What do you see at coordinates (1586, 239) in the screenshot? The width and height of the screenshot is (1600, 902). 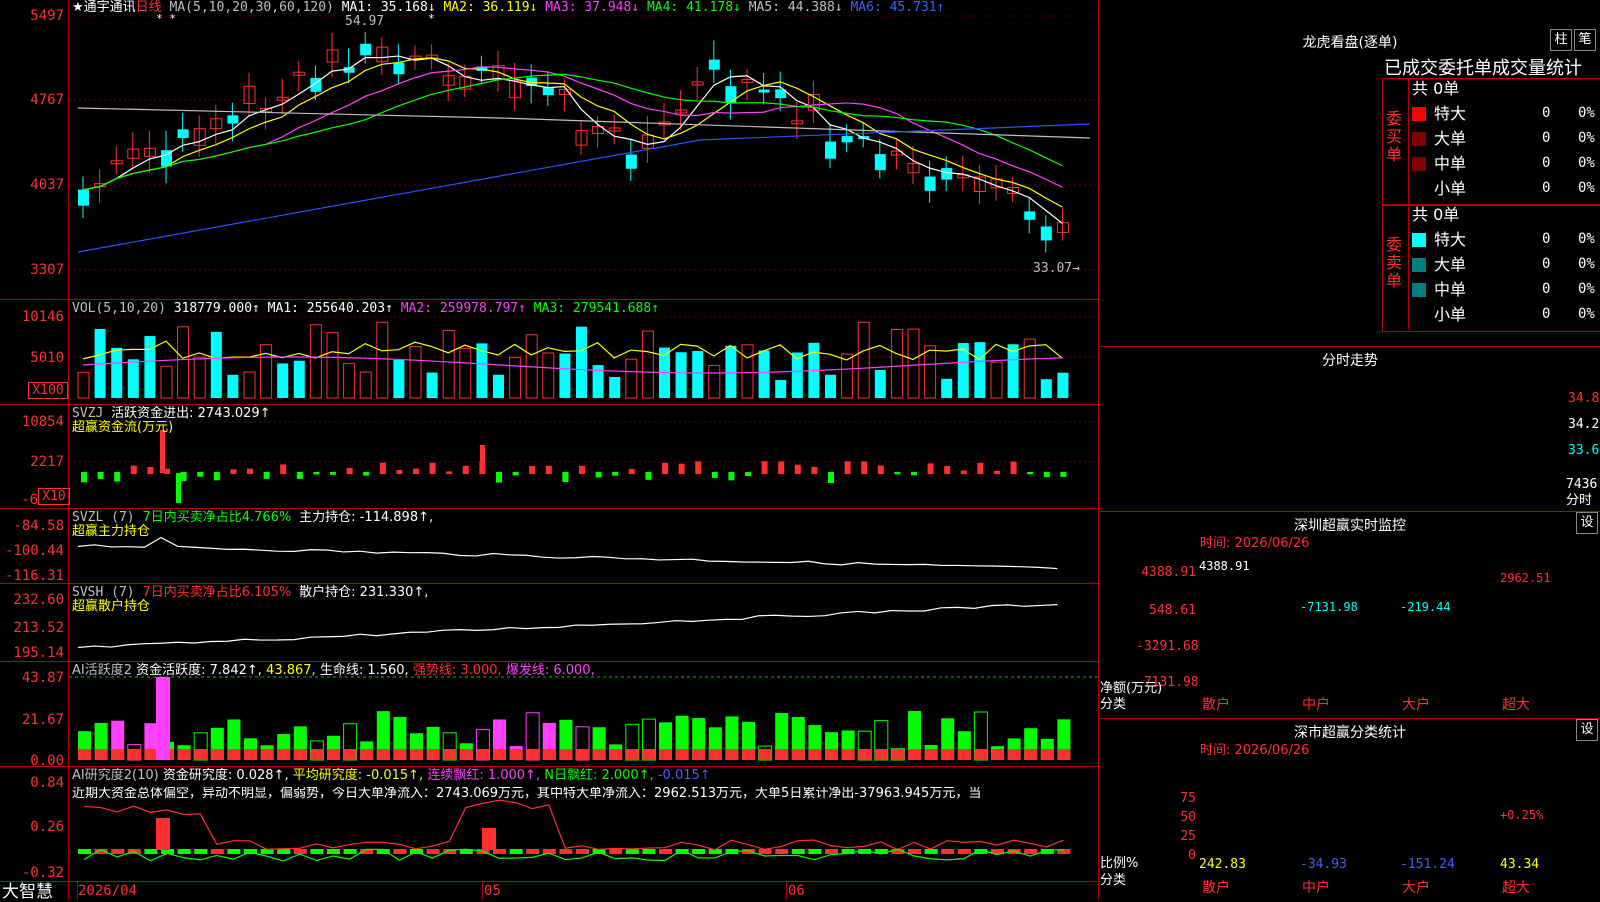 I see `order-percent: 0%` at bounding box center [1586, 239].